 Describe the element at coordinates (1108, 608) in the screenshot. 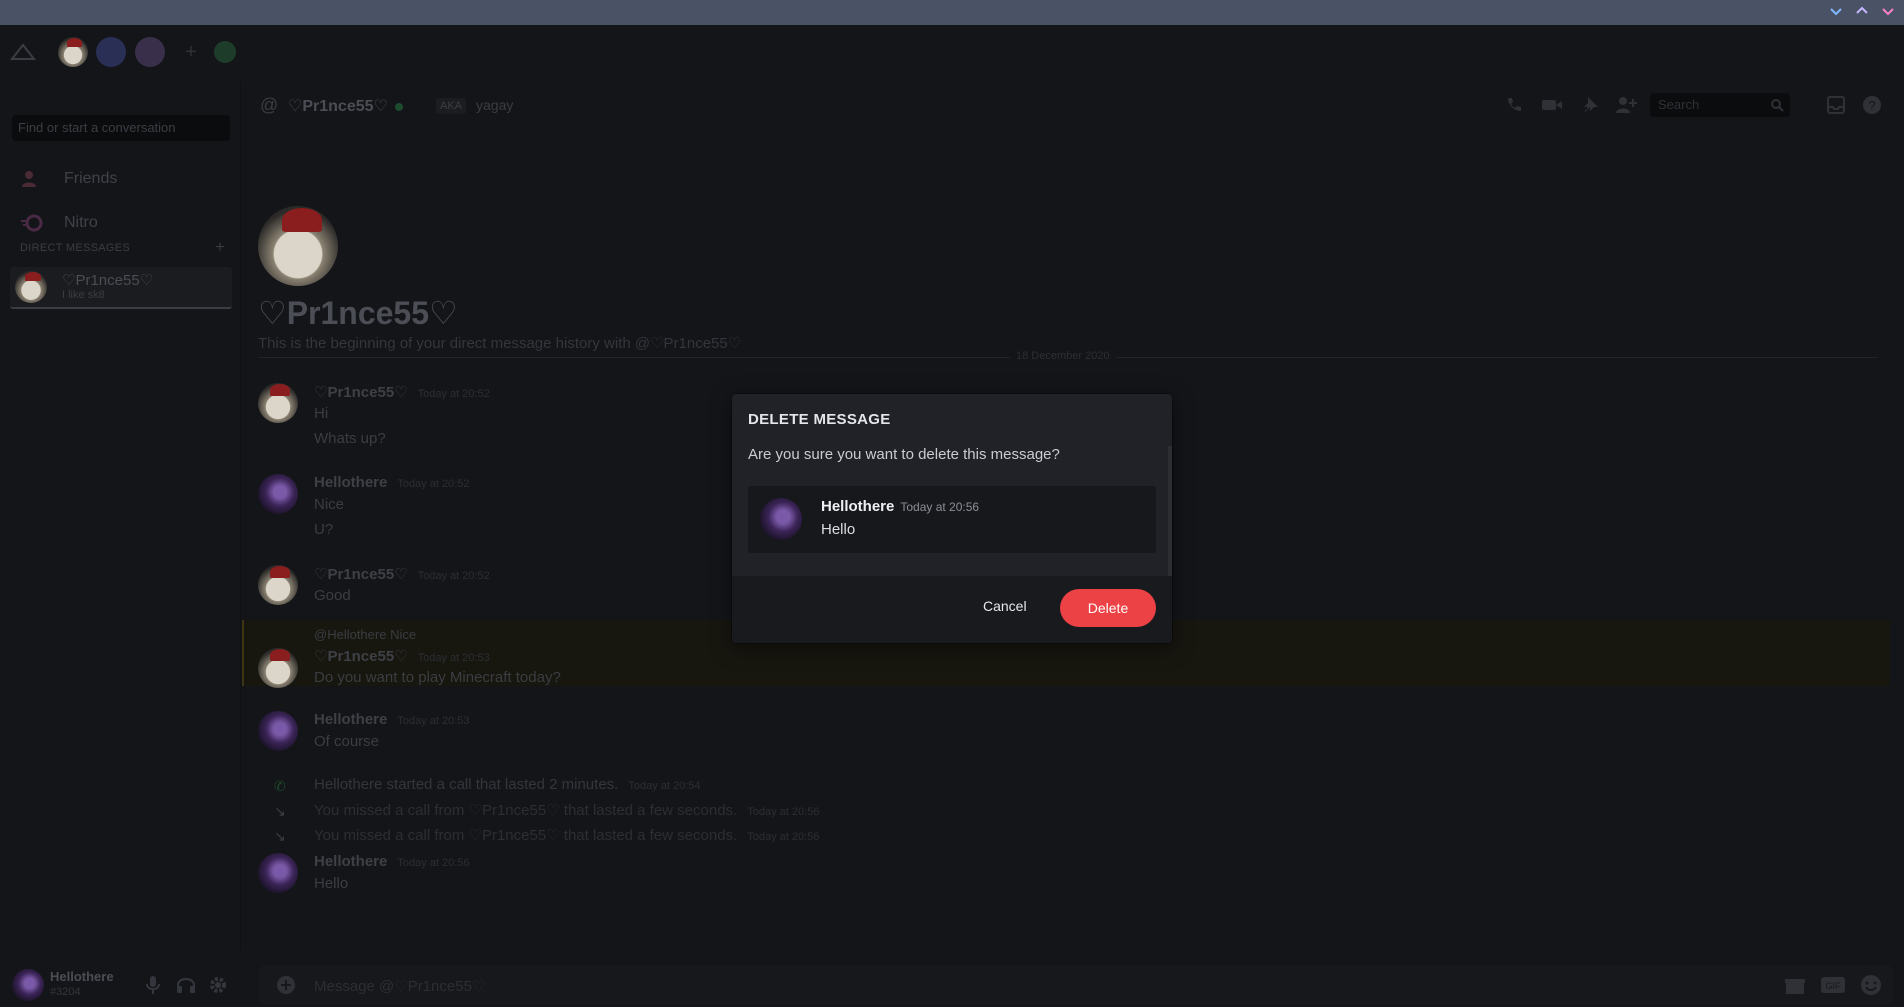

I see `delete-button: Delete` at that location.